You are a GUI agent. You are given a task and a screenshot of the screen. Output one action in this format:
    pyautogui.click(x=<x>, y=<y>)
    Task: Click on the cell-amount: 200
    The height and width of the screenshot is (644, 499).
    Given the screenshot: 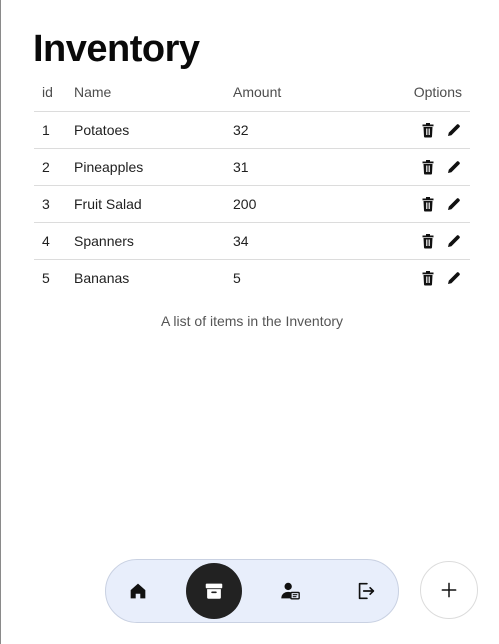 What is the action you would take?
    pyautogui.click(x=308, y=204)
    